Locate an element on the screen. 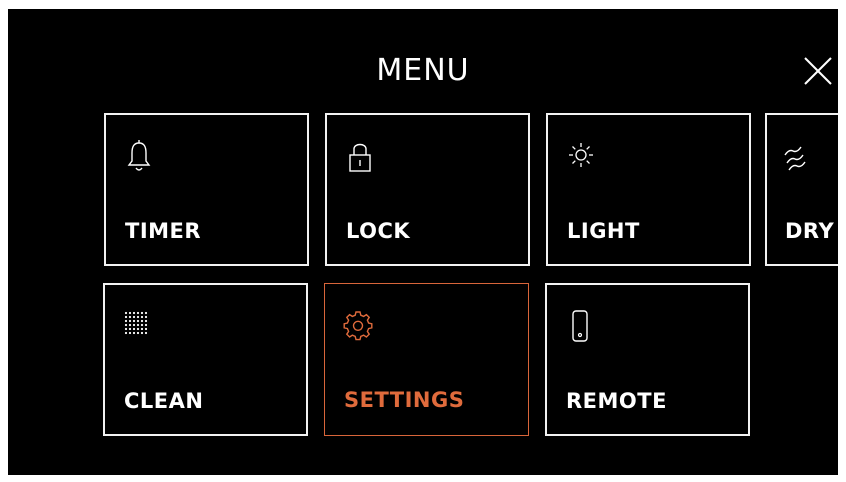  heat-waves-icon is located at coordinates (795, 158).